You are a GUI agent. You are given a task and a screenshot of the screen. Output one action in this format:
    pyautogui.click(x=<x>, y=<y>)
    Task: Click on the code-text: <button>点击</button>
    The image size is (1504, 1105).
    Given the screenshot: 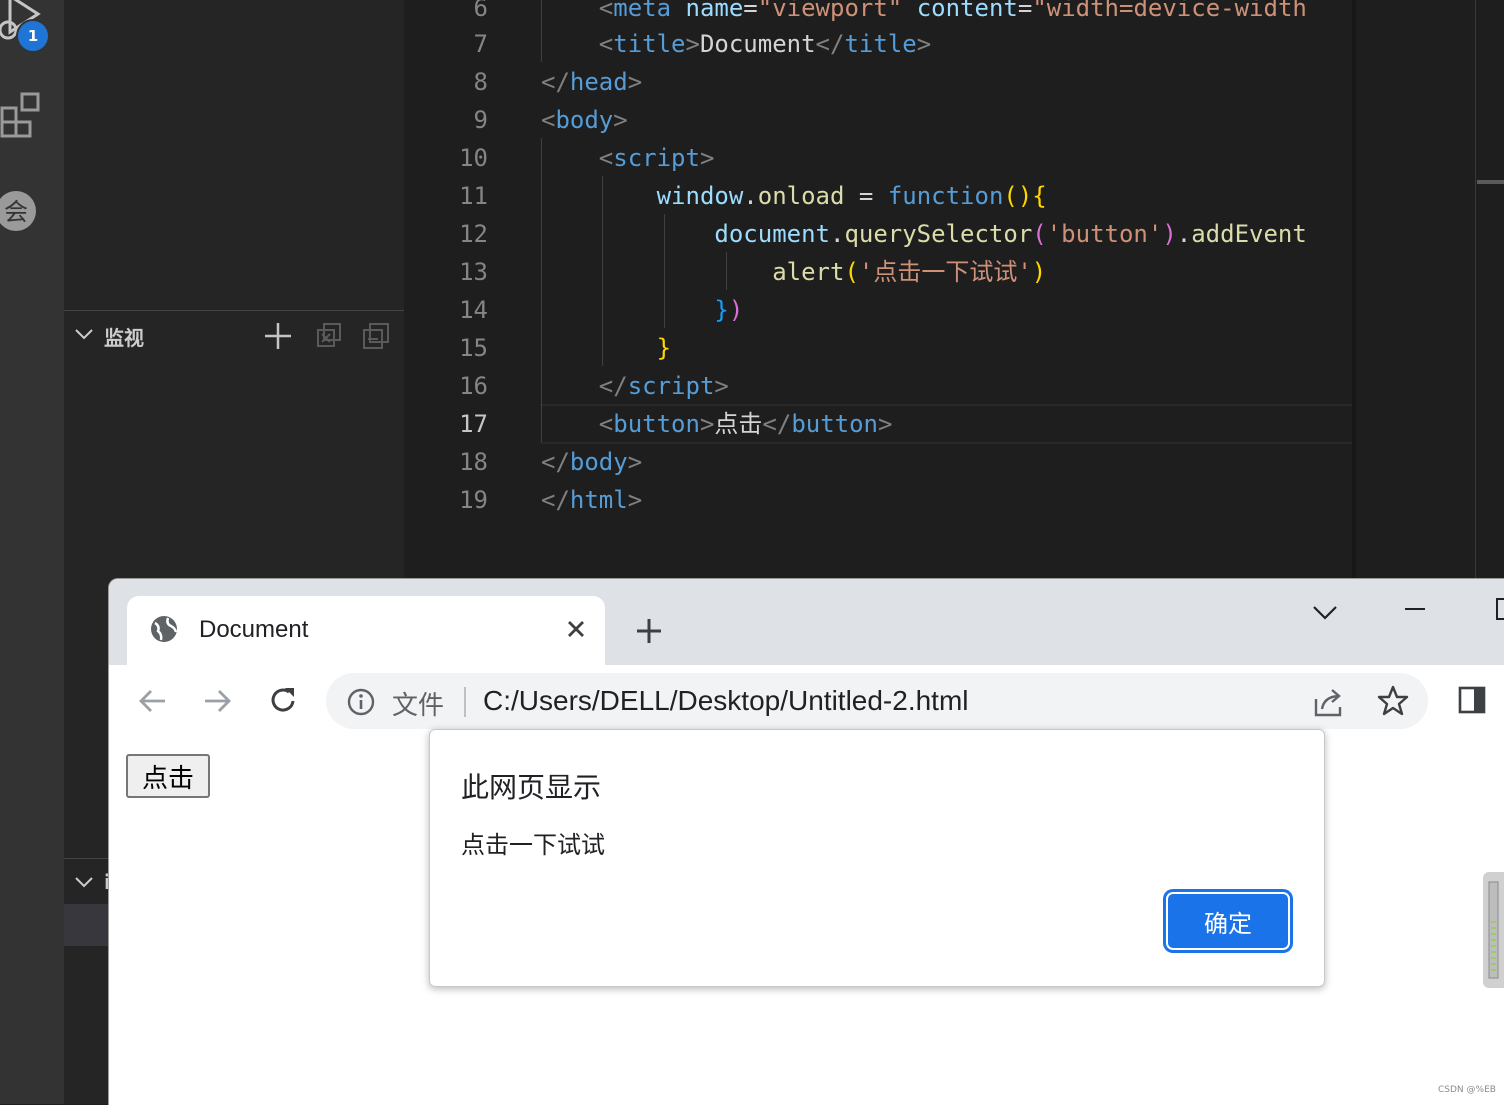 What is the action you would take?
    pyautogui.click(x=745, y=424)
    